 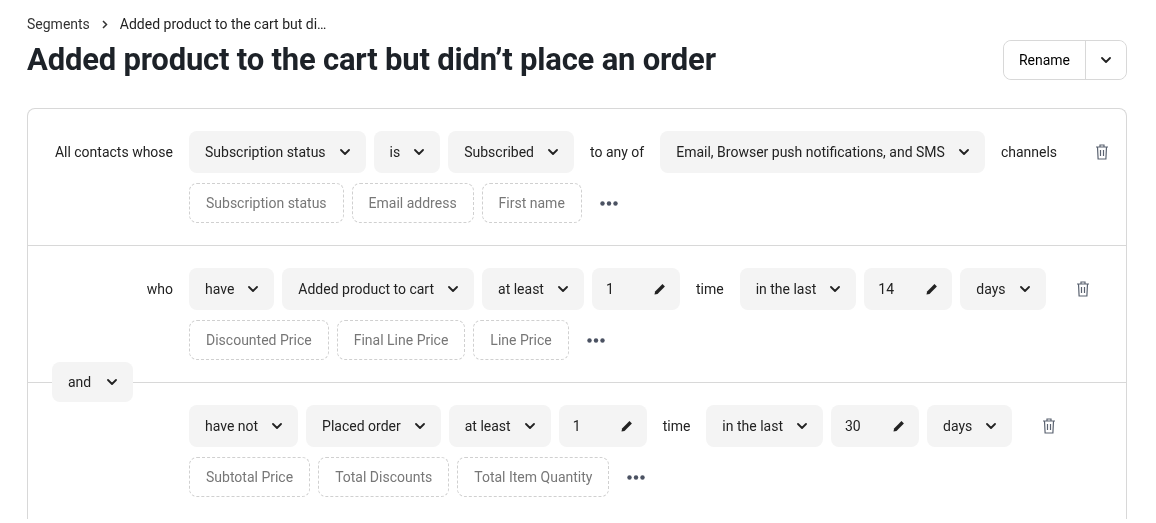 What do you see at coordinates (407, 152) in the screenshot?
I see `dropdown: is` at bounding box center [407, 152].